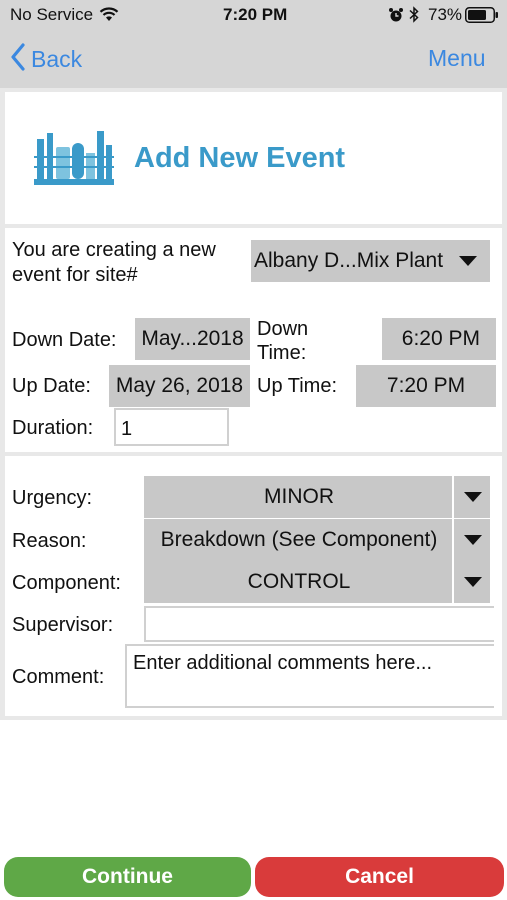 Image resolution: width=507 pixels, height=900 pixels. I want to click on duration-label: Duration:, so click(53, 428).